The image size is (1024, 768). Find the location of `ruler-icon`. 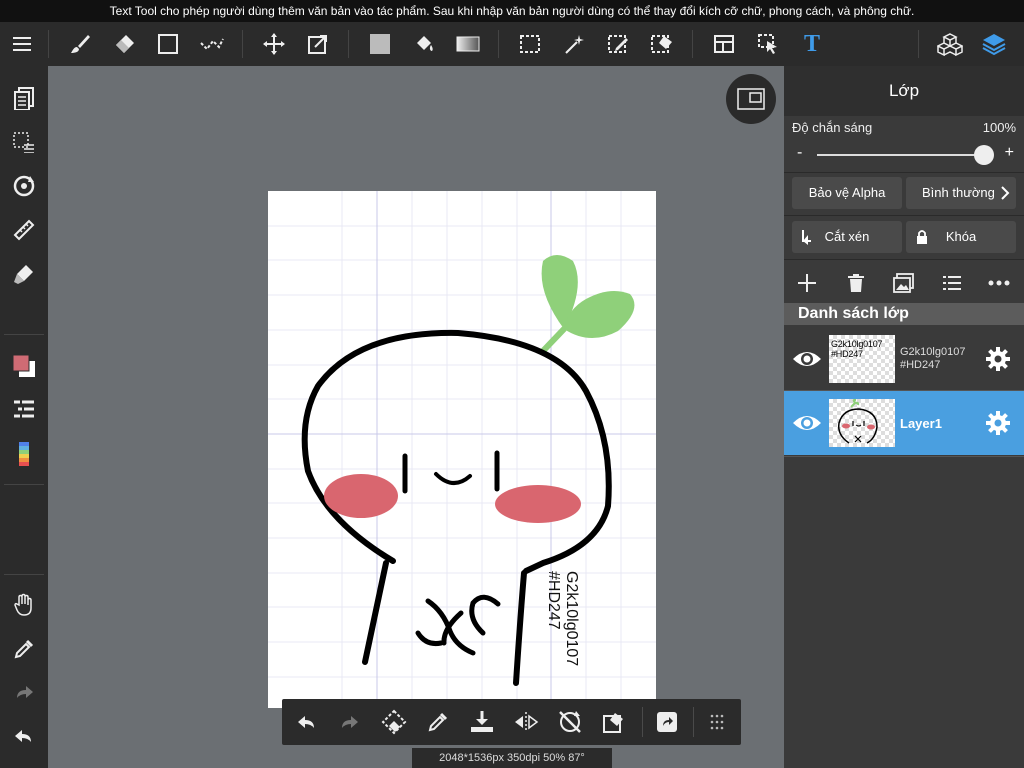

ruler-icon is located at coordinates (24, 230).